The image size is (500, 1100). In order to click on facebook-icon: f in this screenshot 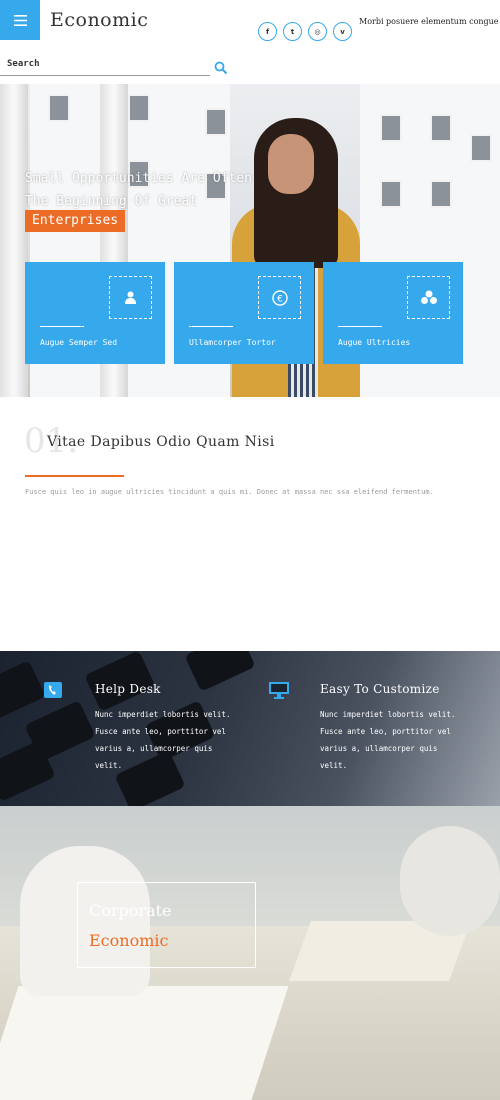, I will do `click(267, 31)`.